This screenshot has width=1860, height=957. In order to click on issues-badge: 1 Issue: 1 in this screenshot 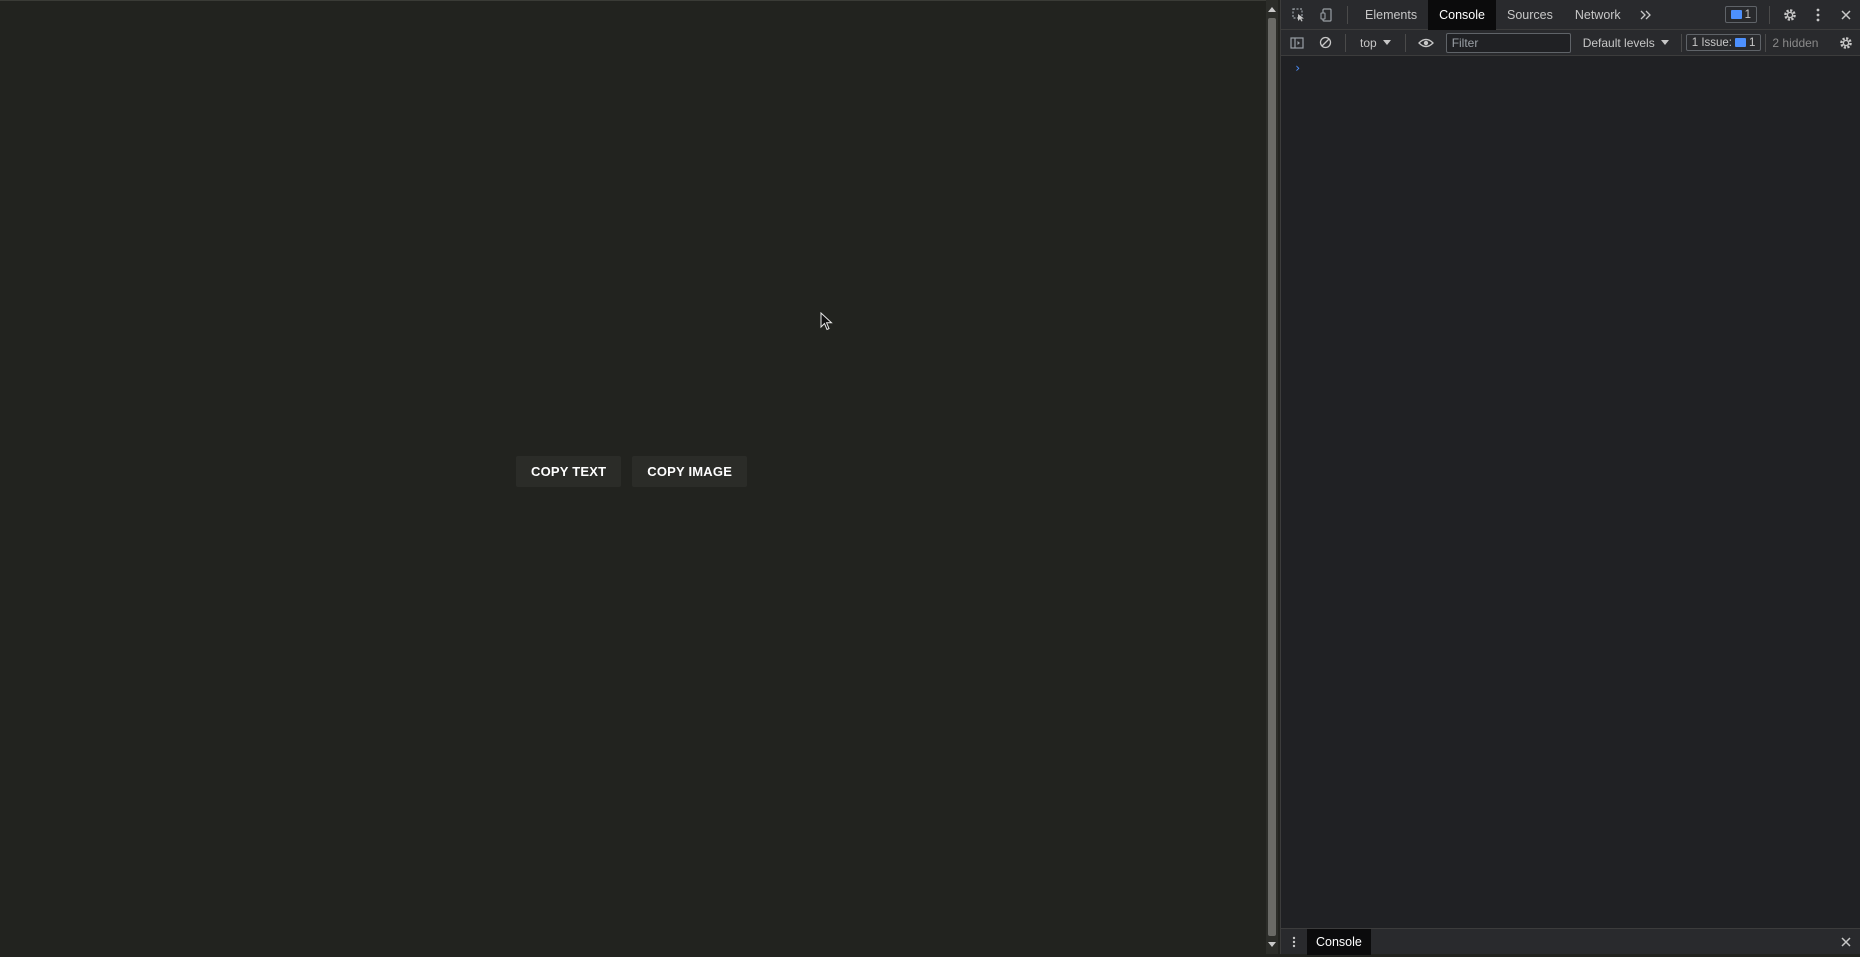, I will do `click(1723, 42)`.